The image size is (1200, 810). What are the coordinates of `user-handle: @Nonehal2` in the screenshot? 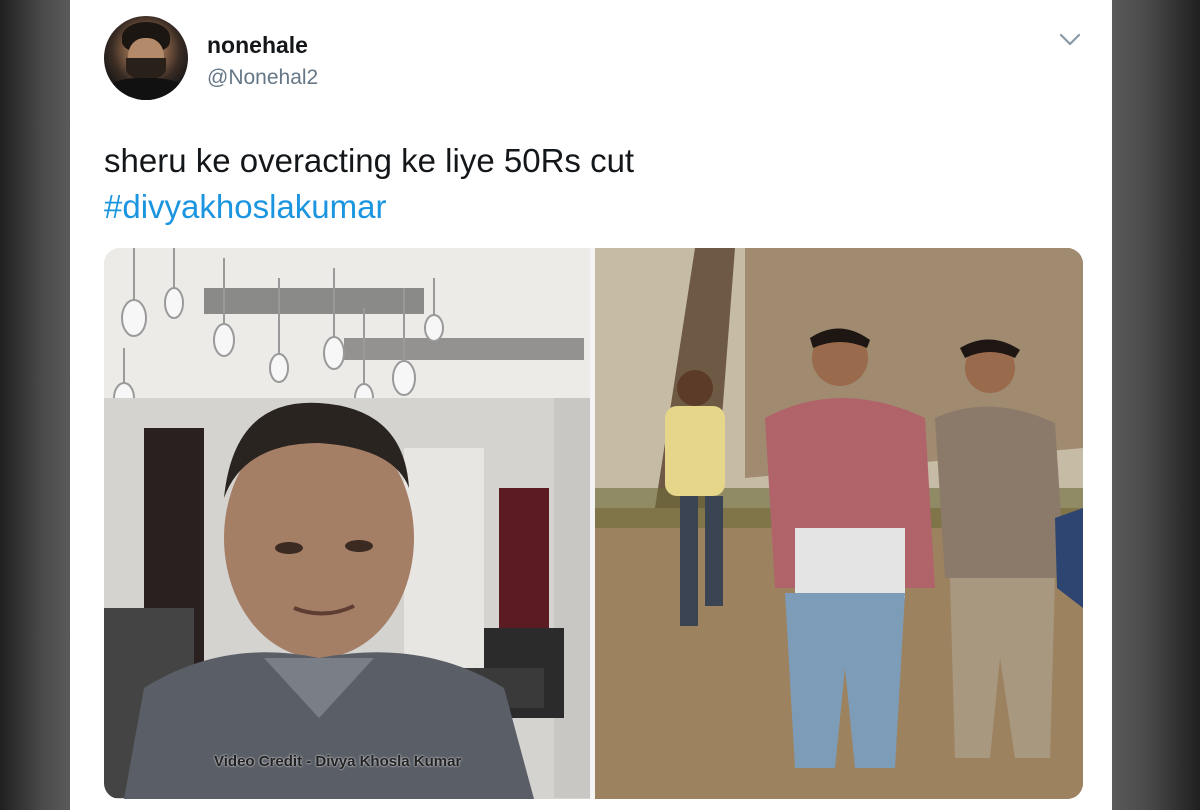 It's located at (262, 78).